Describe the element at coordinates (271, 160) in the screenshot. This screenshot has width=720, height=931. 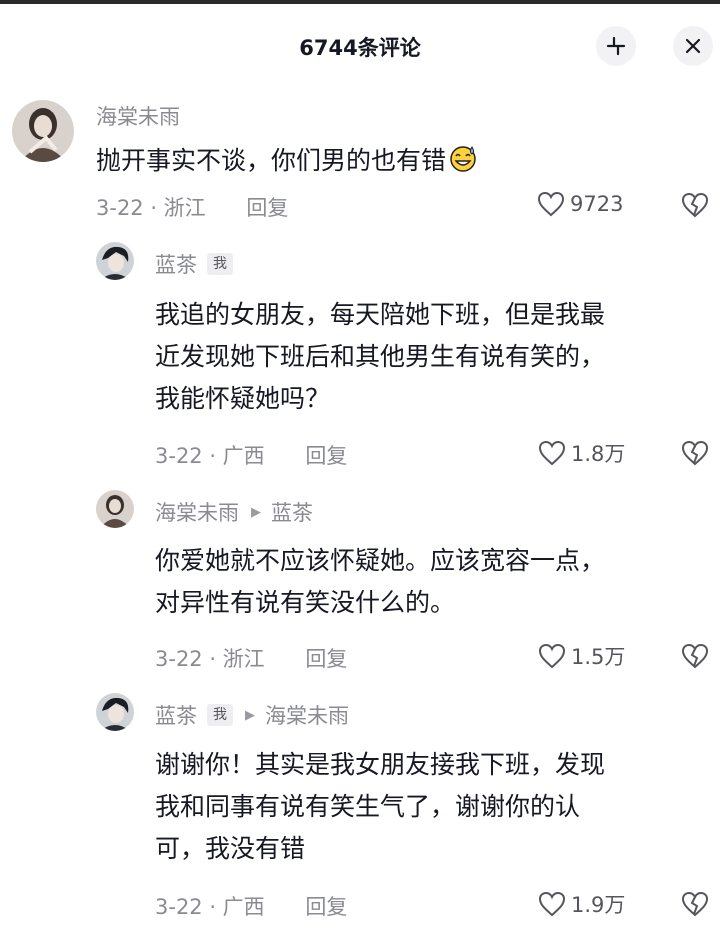
I see `comment-text-content: 抛开事实不谈，你们男的也有错` at that location.